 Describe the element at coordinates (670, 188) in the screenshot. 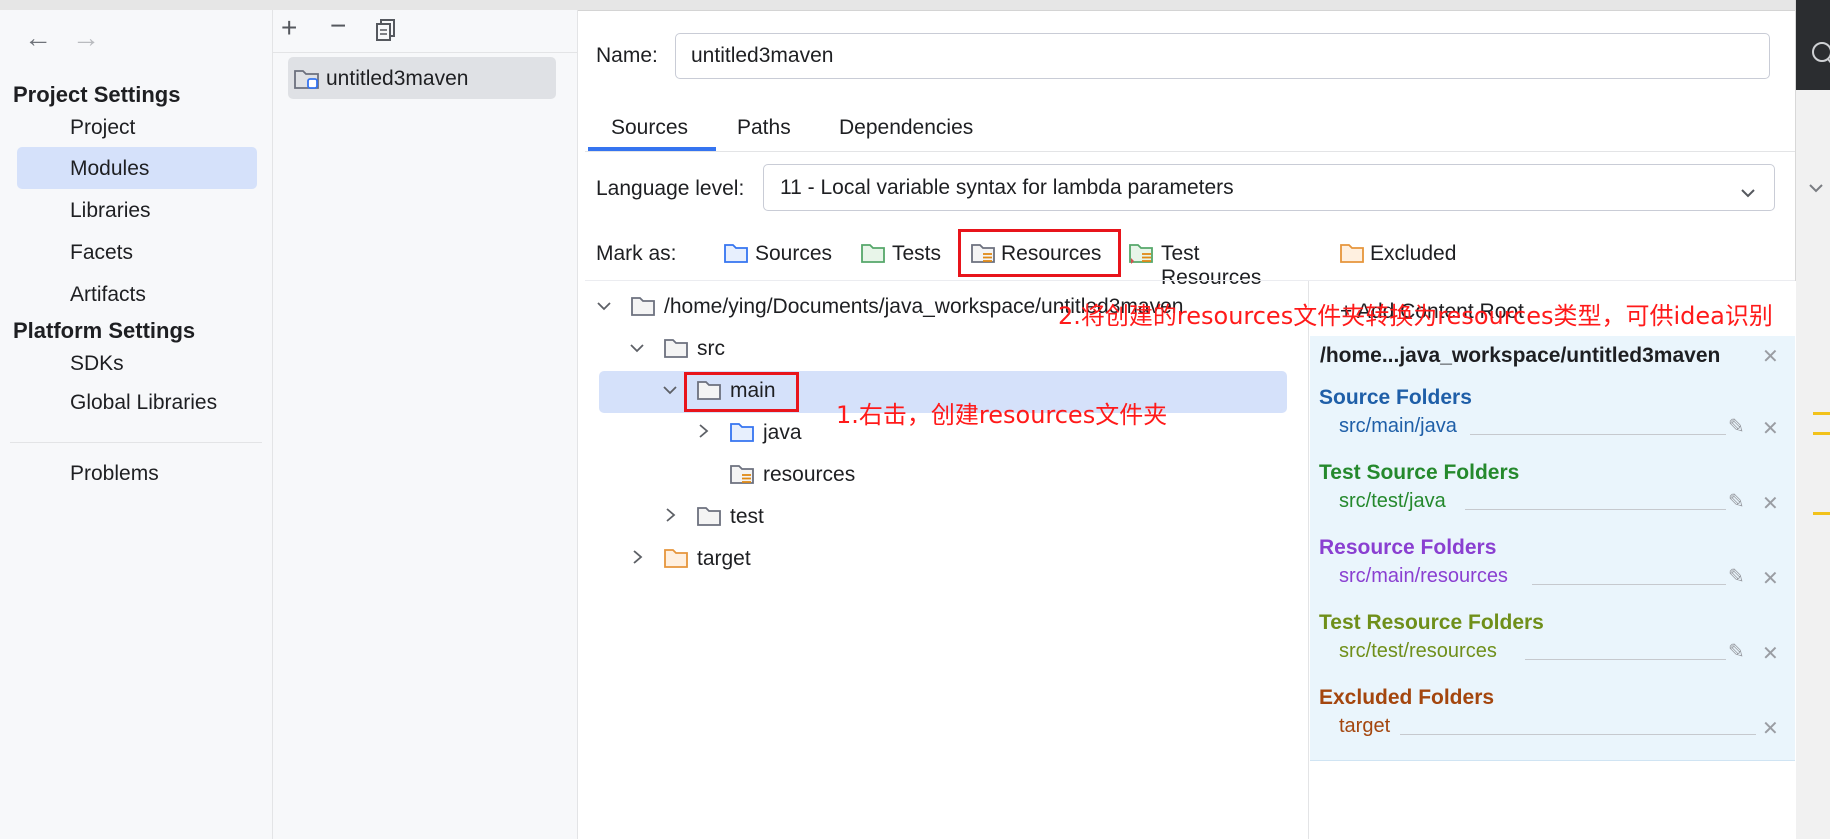

I see `language-level-label: Language level:` at that location.